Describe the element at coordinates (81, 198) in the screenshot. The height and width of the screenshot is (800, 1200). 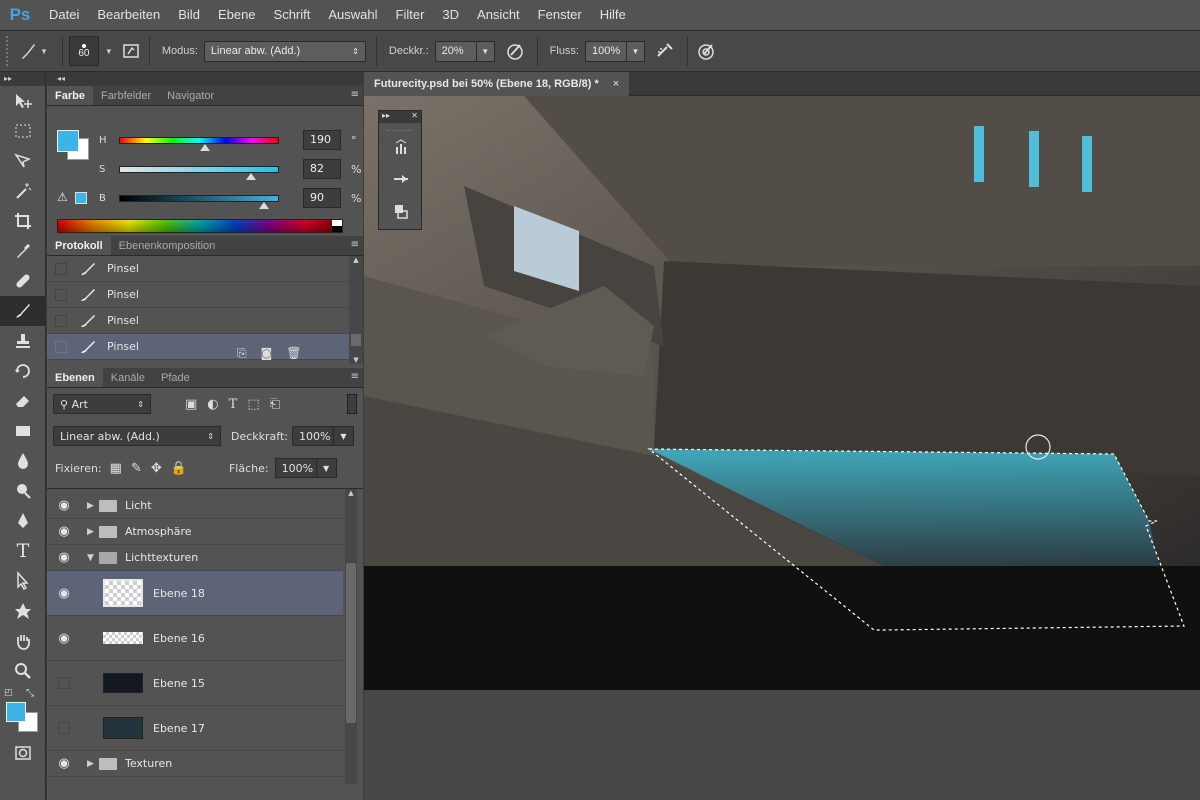
I see `gamut-color-swatch` at that location.